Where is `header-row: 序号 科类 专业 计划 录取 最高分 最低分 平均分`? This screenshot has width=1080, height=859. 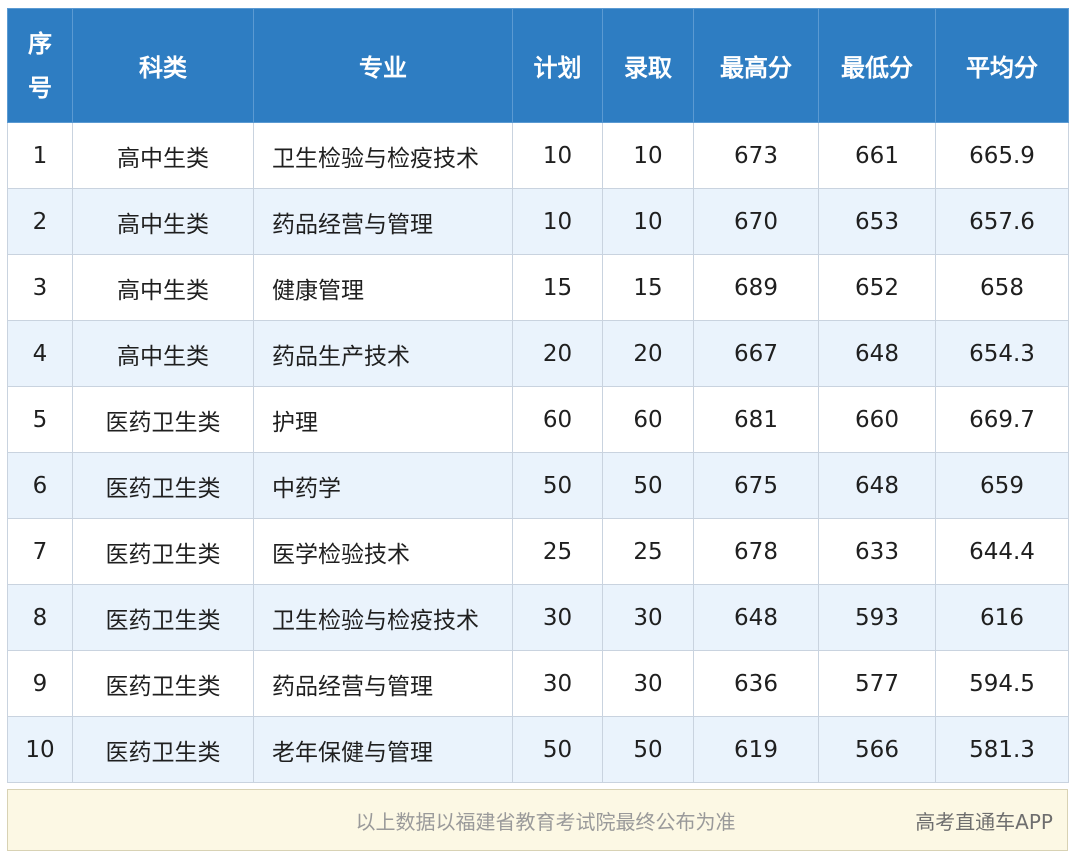
header-row: 序号 科类 专业 计划 录取 最高分 最低分 平均分 is located at coordinates (538, 65).